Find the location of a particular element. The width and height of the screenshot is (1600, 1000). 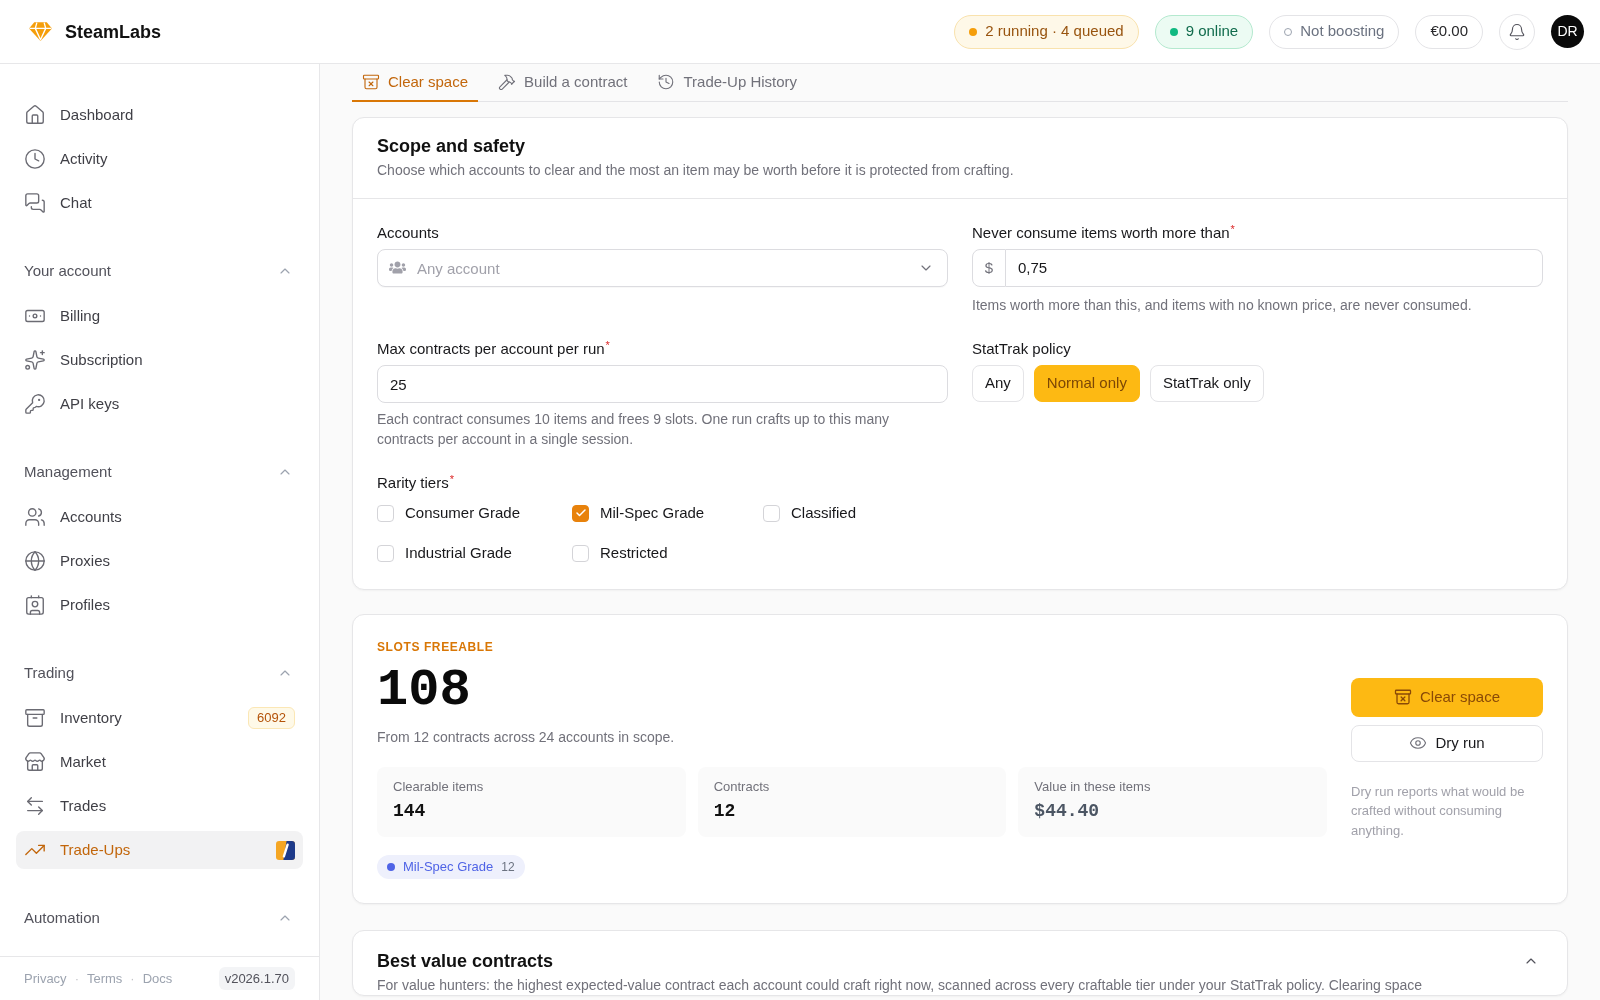

max-contracts-input: 25 is located at coordinates (662, 384).